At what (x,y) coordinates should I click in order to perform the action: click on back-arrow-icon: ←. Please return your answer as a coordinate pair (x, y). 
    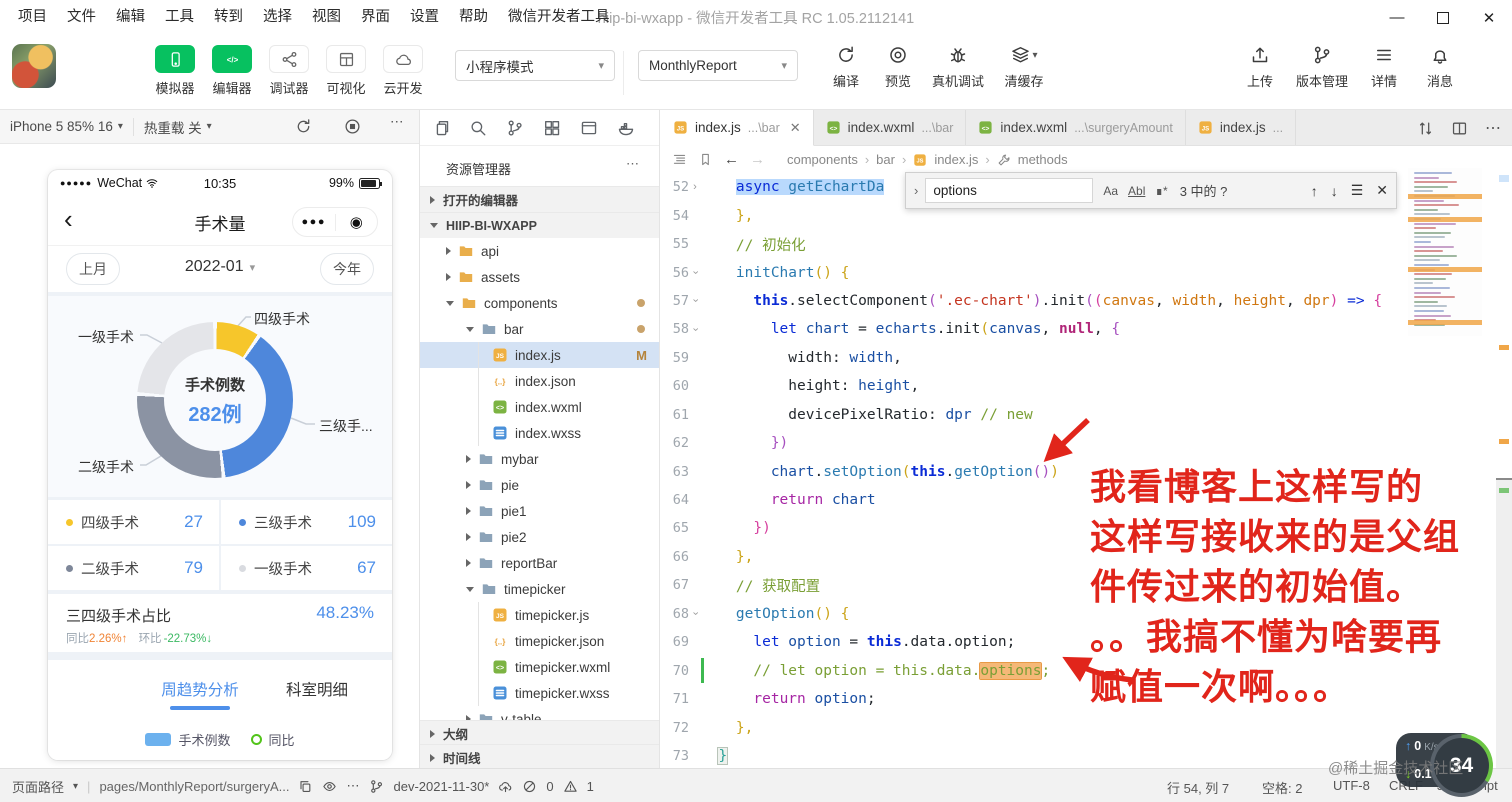
    Looking at the image, I should click on (731, 159).